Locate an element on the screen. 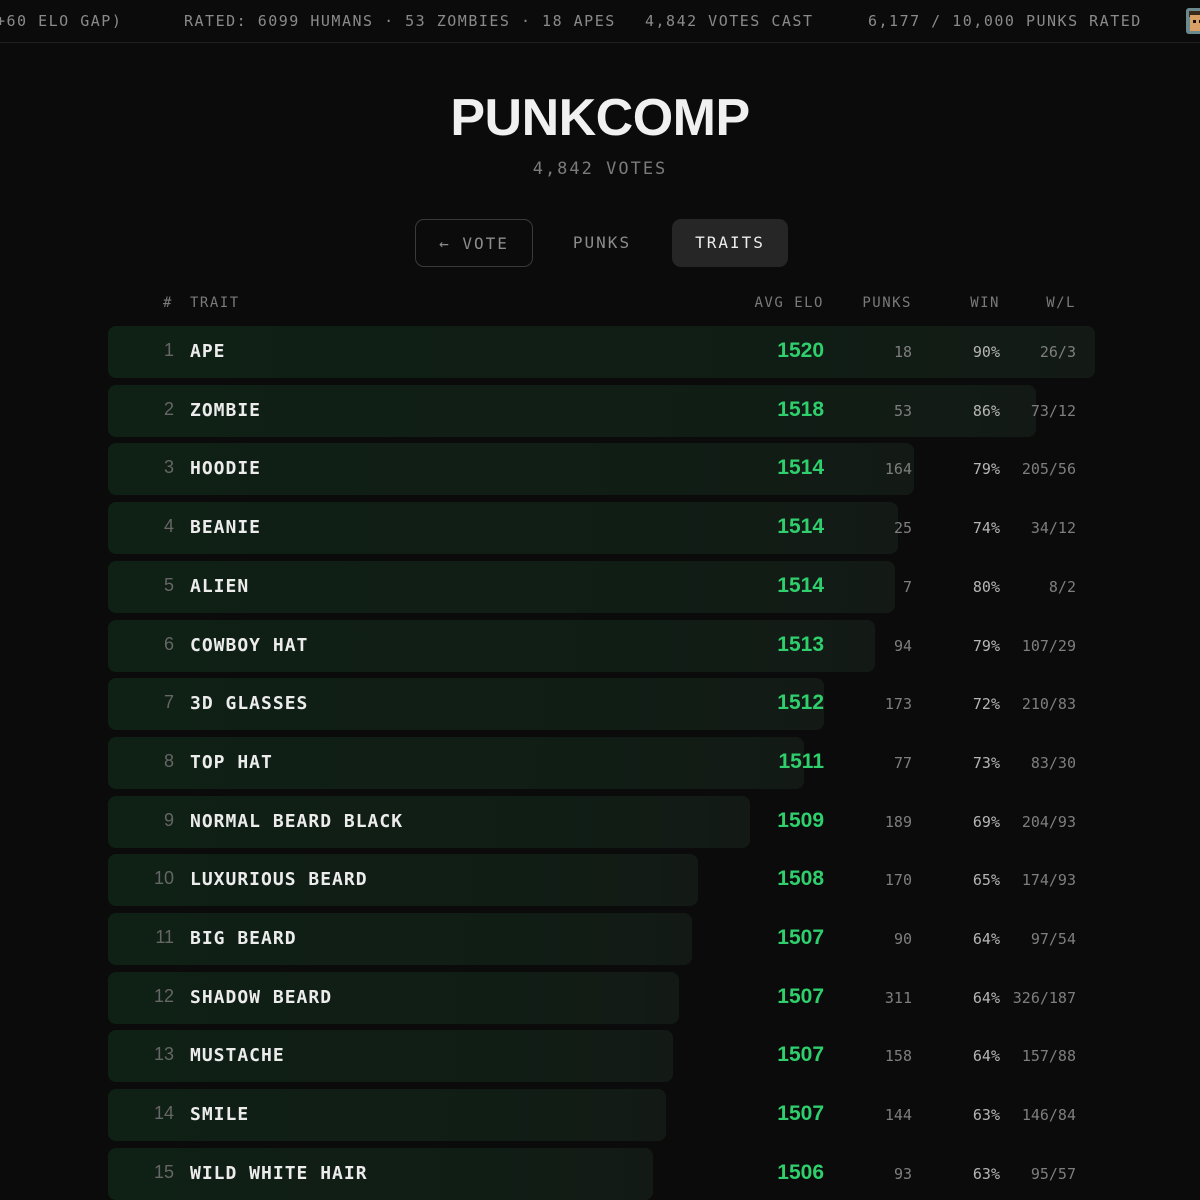 The height and width of the screenshot is (1200, 1200). row-punk-count: 7 is located at coordinates (907, 586).